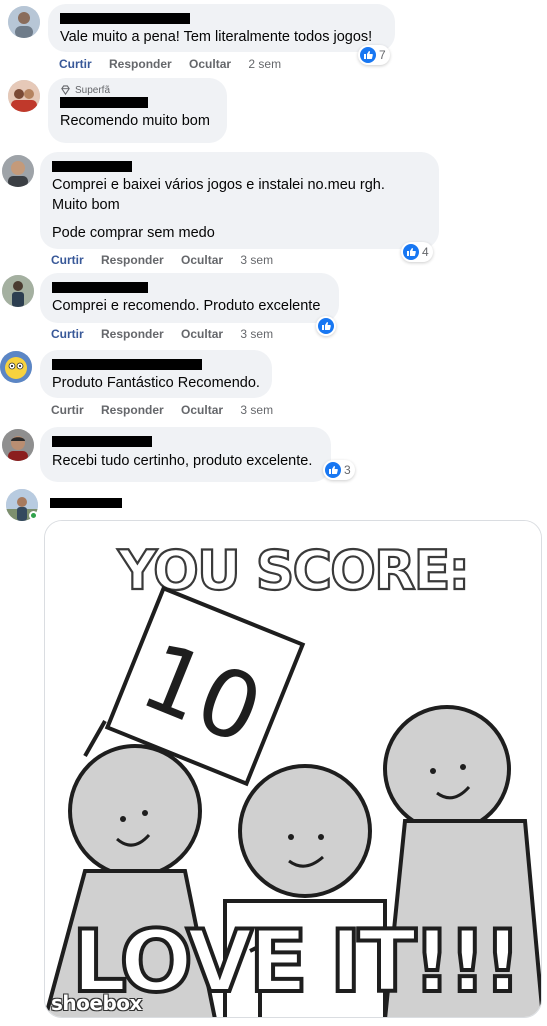  I want to click on online-status-icon, so click(33, 515).